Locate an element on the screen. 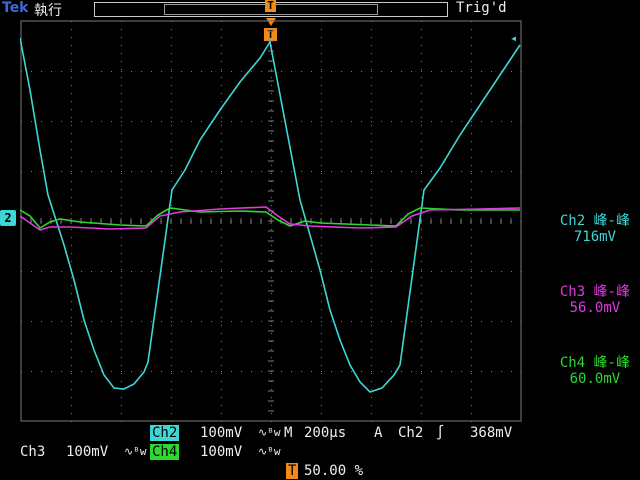 This screenshot has height=480, width=640. trigger-position-icon: T is located at coordinates (270, 6).